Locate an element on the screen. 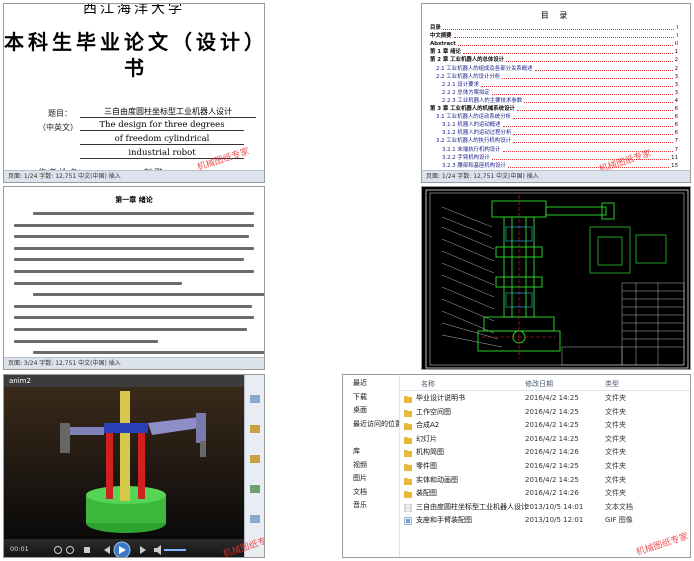  nav-item: 库 is located at coordinates (371, 452).